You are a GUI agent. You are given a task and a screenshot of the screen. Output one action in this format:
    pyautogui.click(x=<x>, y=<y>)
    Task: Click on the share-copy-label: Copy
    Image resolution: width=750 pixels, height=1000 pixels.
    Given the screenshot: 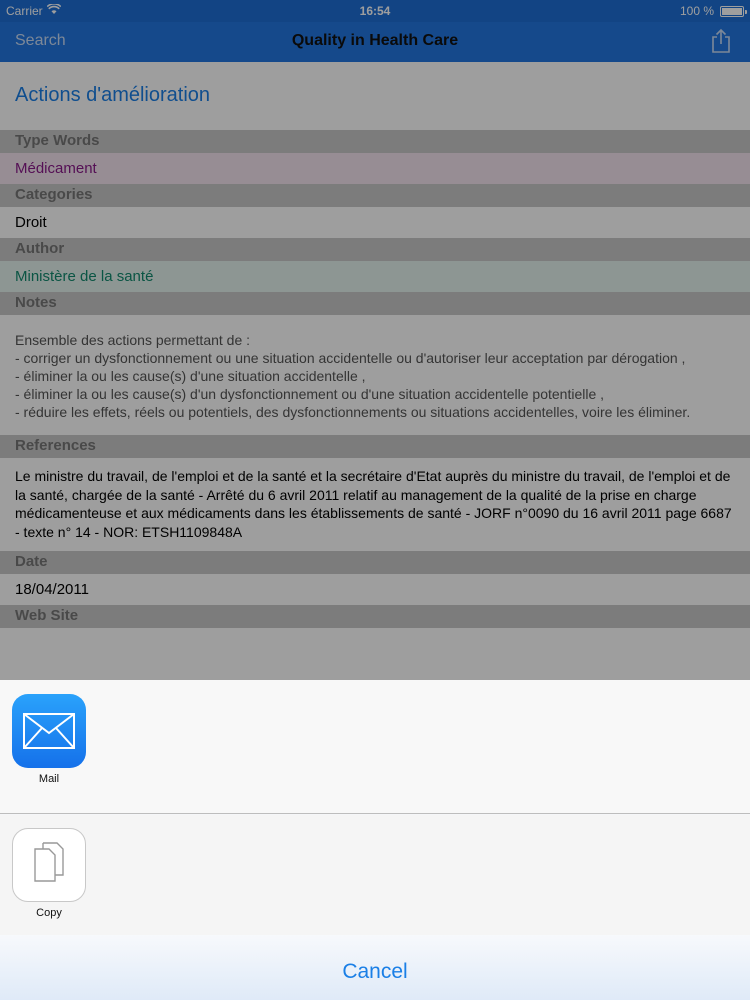 What is the action you would take?
    pyautogui.click(x=49, y=913)
    